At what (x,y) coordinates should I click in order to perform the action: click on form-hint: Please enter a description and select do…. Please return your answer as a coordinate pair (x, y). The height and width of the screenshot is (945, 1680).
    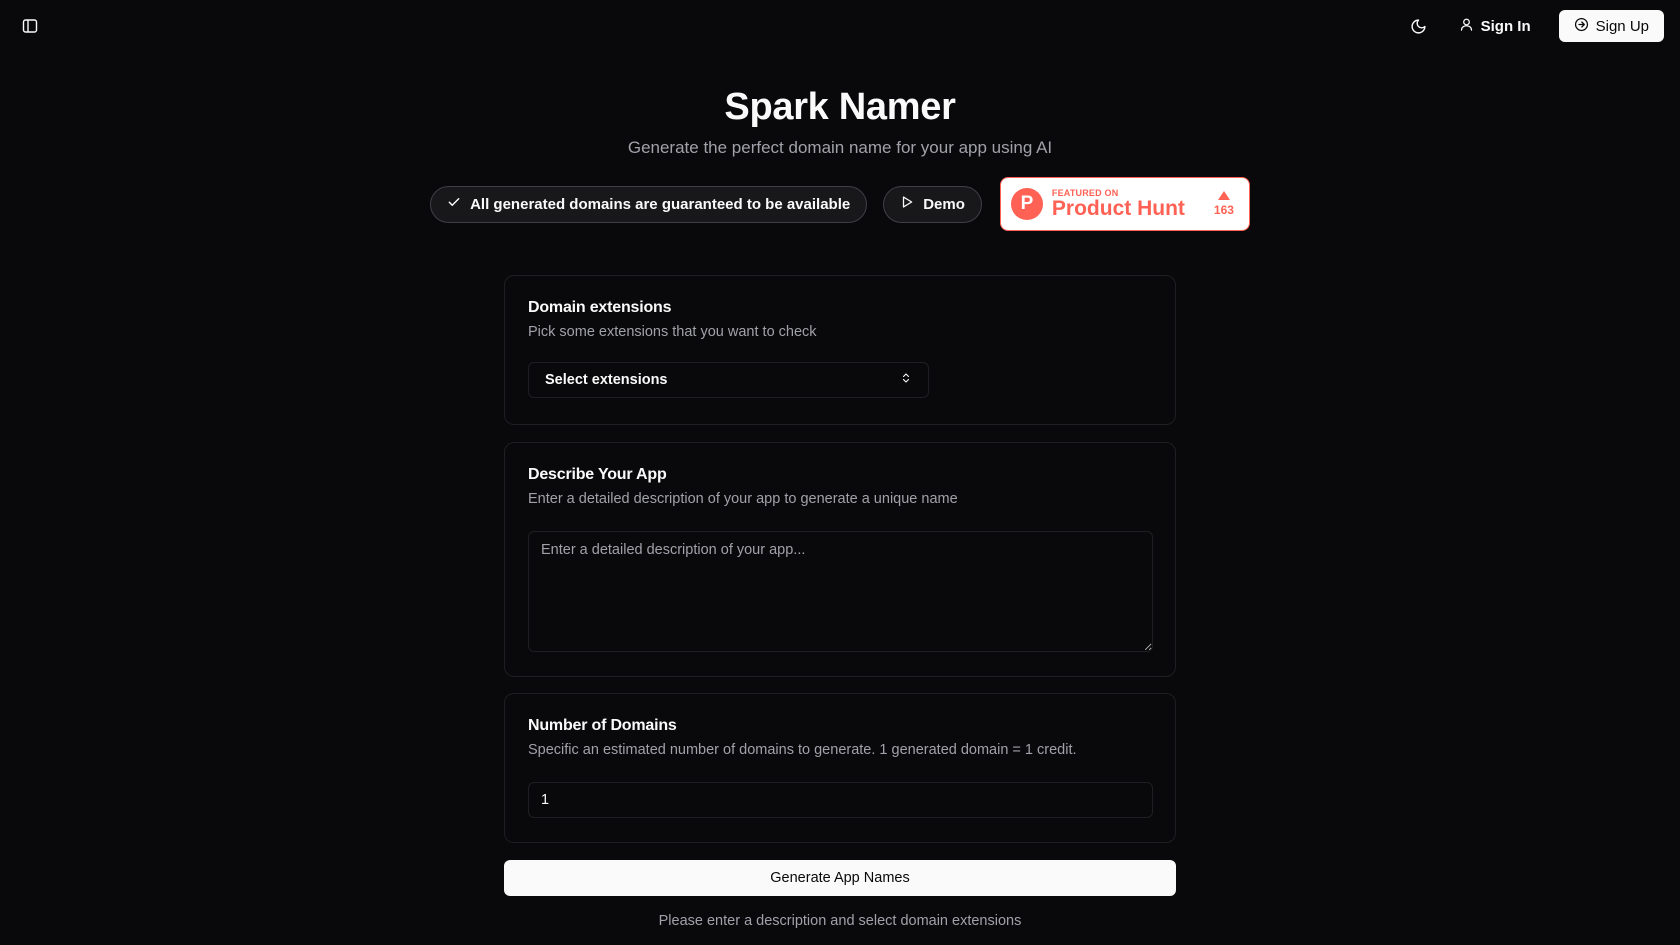
    Looking at the image, I should click on (840, 921).